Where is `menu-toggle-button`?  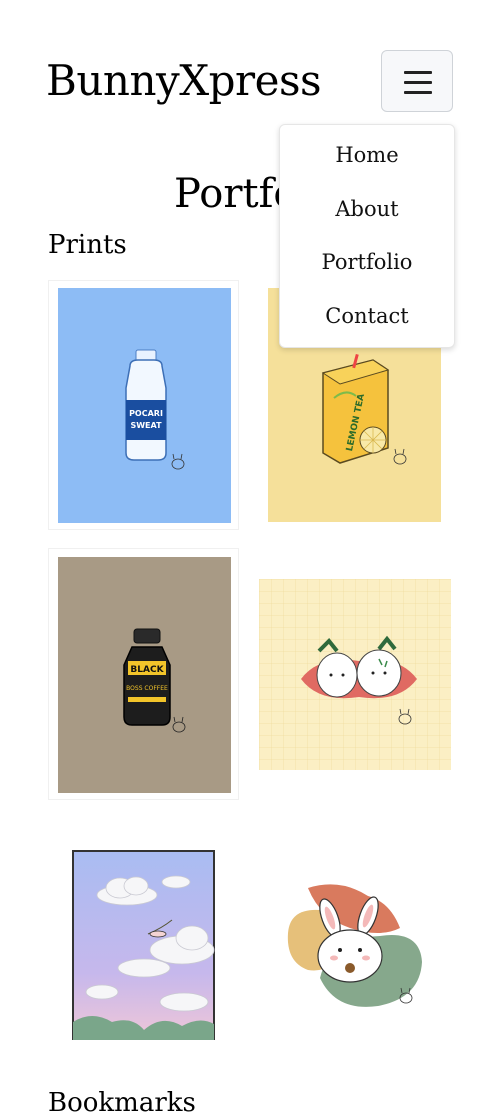
menu-toggle-button is located at coordinates (417, 81).